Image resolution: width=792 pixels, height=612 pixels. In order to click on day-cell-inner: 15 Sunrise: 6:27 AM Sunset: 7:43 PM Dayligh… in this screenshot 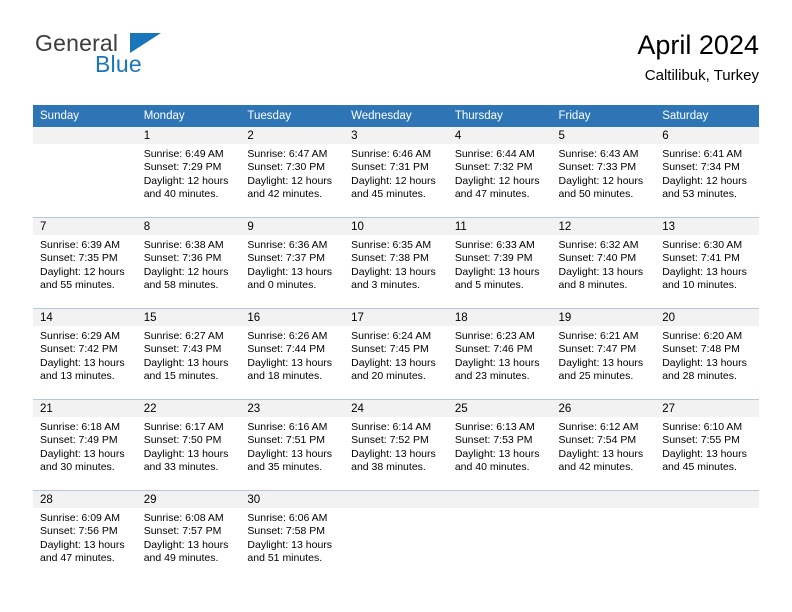, I will do `click(188, 354)`.